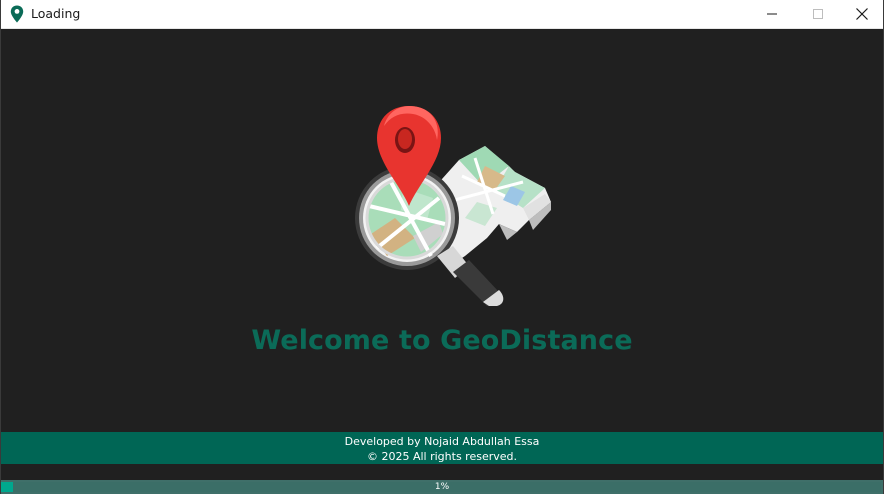 The image size is (884, 494). What do you see at coordinates (17, 14) in the screenshot?
I see `map-pin-icon` at bounding box center [17, 14].